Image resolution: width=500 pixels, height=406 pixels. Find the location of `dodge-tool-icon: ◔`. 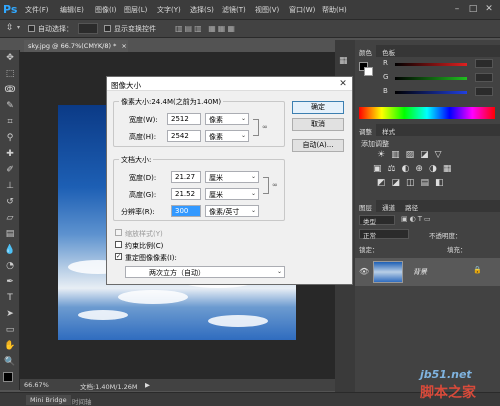

dodge-tool-icon: ◔ is located at coordinates (10, 266).